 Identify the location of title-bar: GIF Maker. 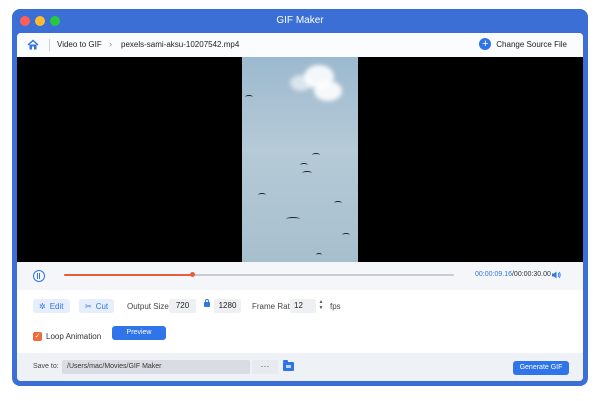
(300, 21).